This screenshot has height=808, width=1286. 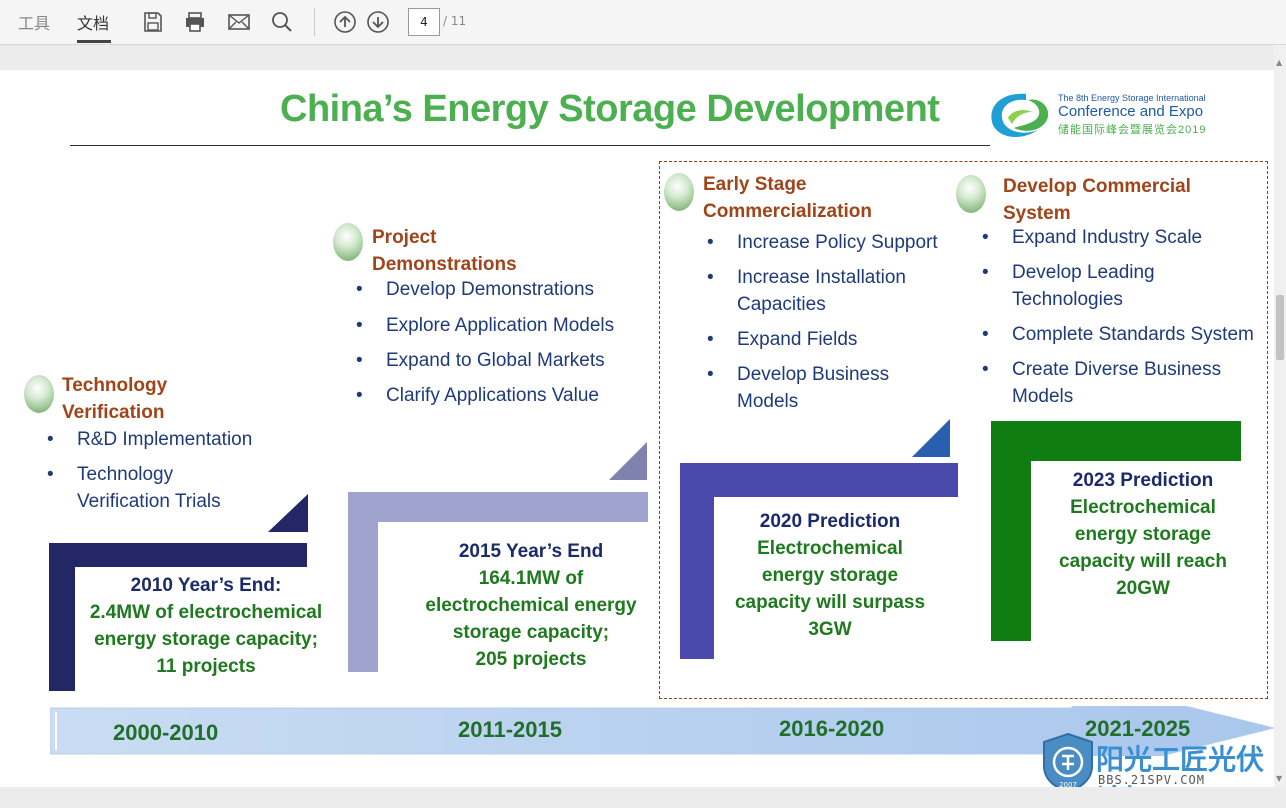 What do you see at coordinates (424, 22) in the screenshot?
I see `page-number-input: 4` at bounding box center [424, 22].